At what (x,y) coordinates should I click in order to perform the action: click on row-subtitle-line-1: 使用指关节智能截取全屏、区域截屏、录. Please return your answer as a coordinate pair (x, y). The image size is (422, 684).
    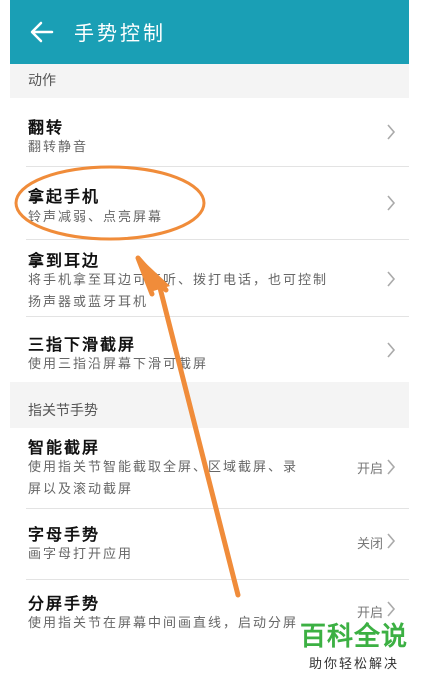
    Looking at the image, I should click on (163, 467).